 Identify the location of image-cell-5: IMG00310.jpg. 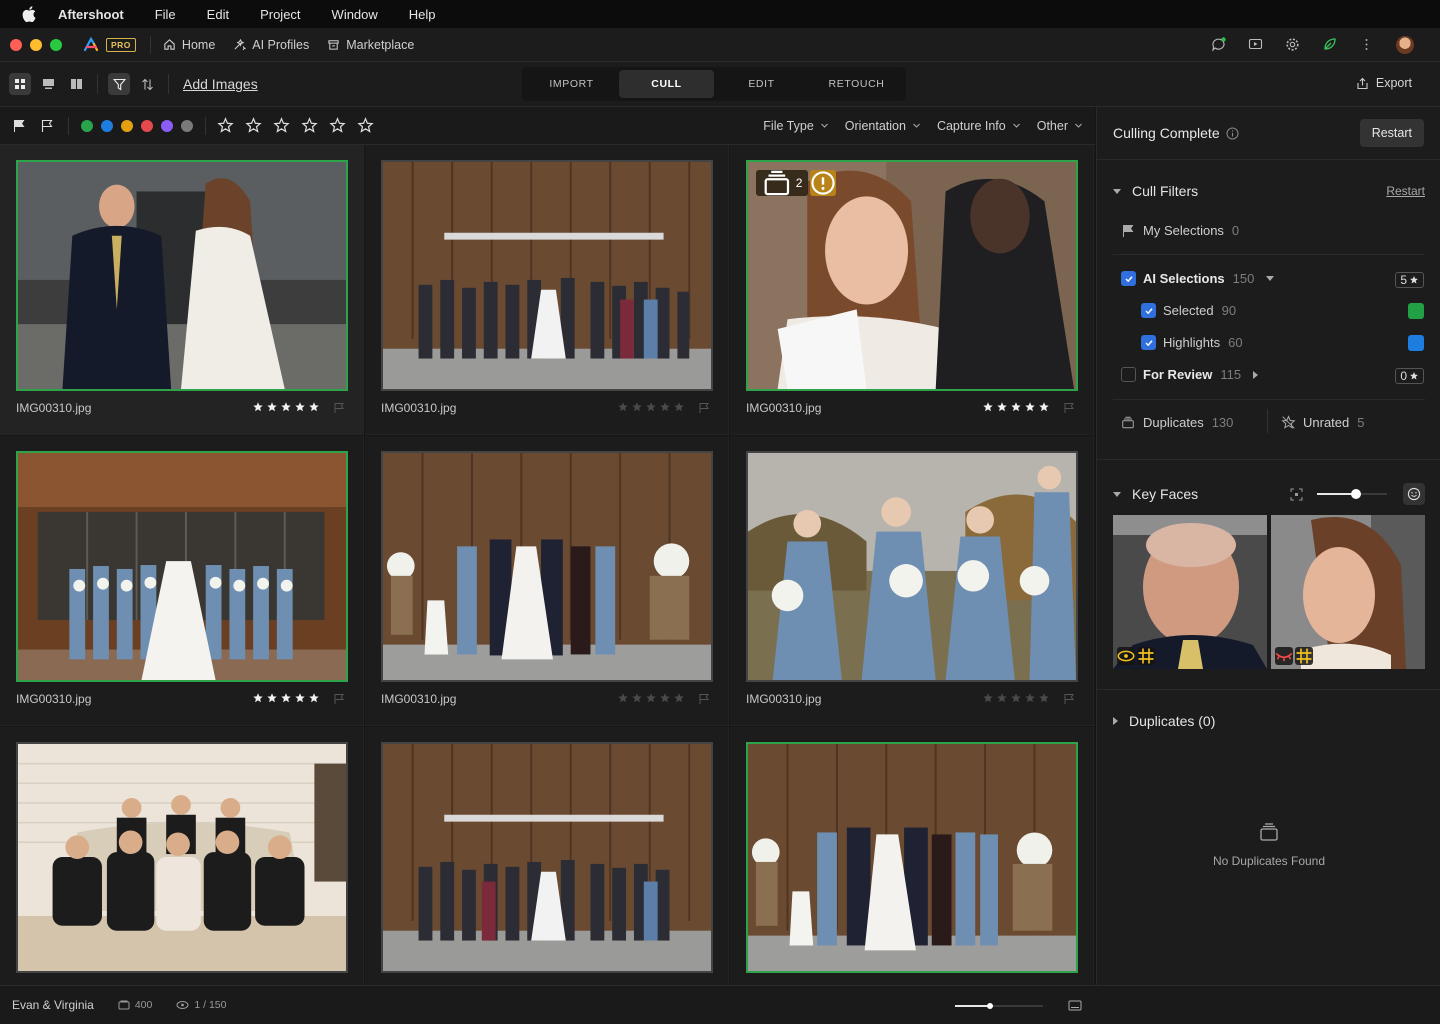
(547, 581).